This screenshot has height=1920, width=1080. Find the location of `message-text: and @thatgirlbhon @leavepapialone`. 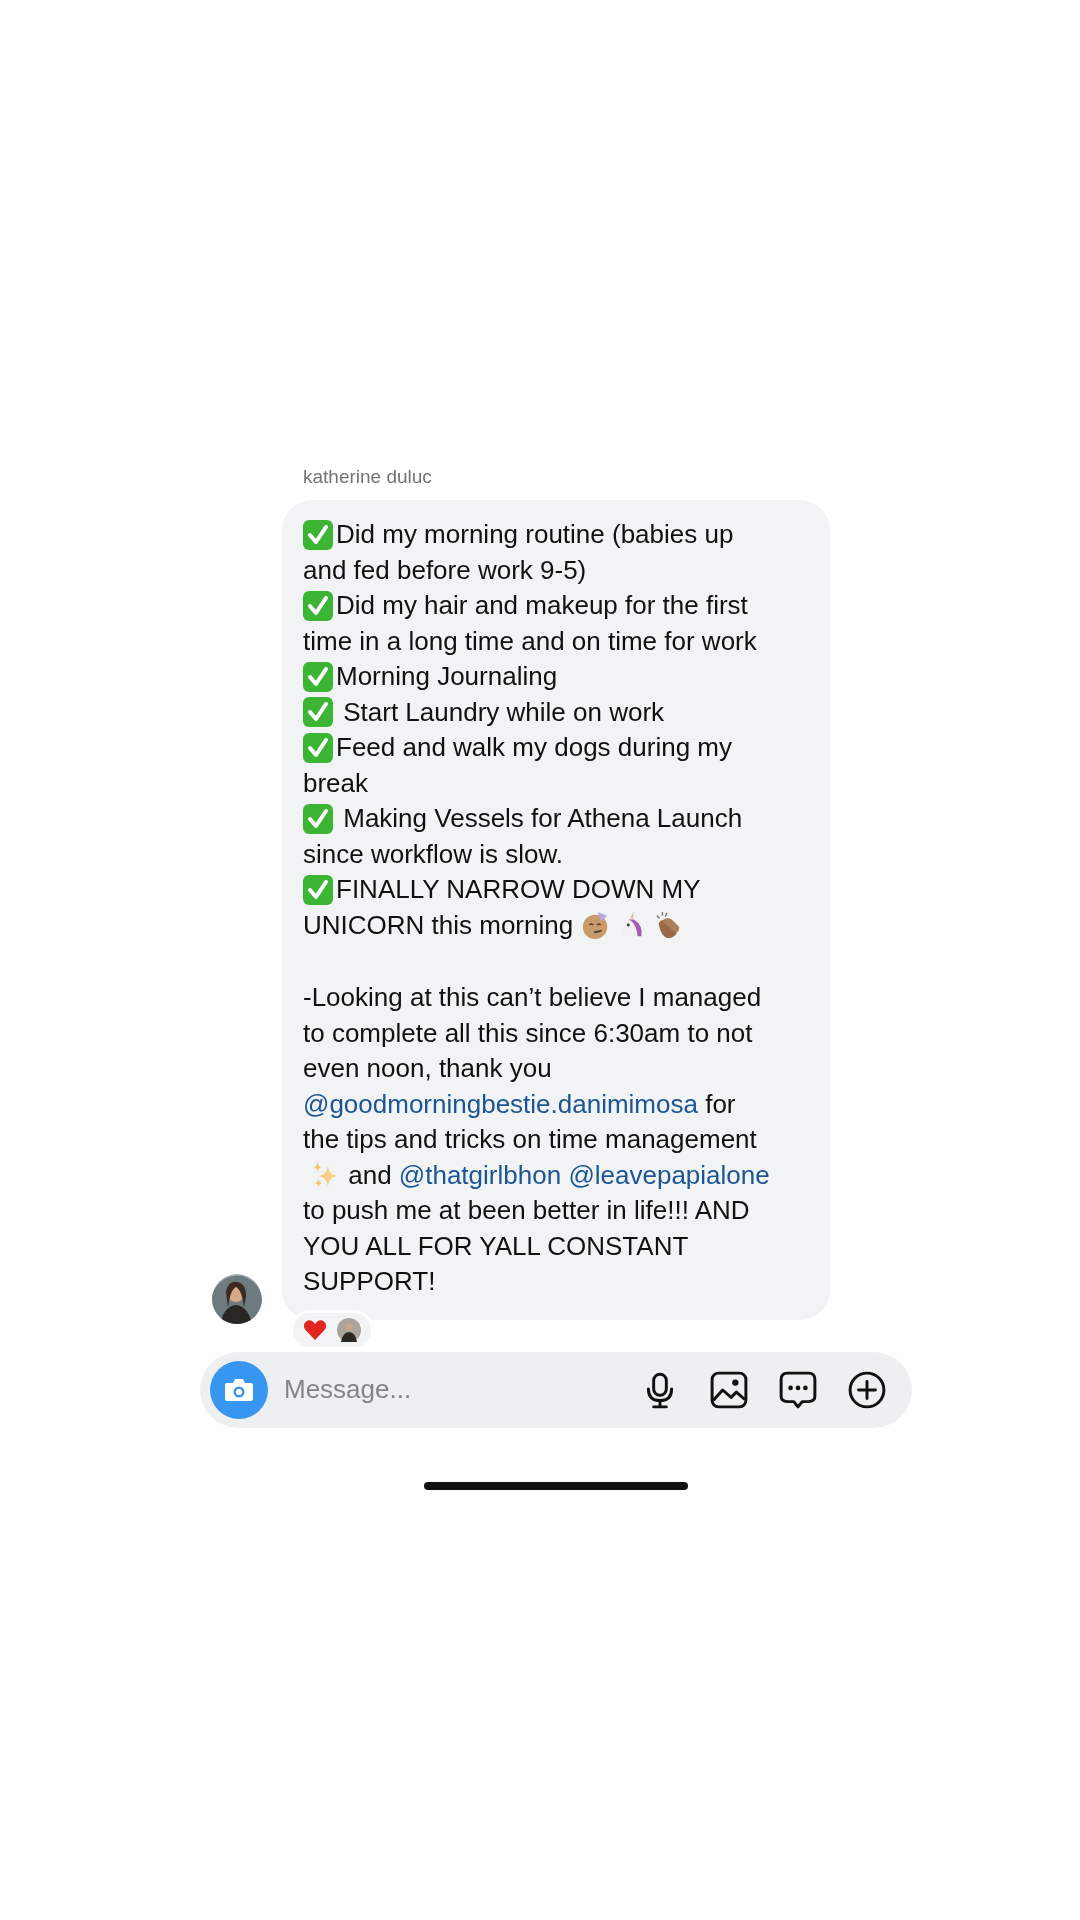

message-text: and @thatgirlbhon @leavepapialone is located at coordinates (555, 1175).